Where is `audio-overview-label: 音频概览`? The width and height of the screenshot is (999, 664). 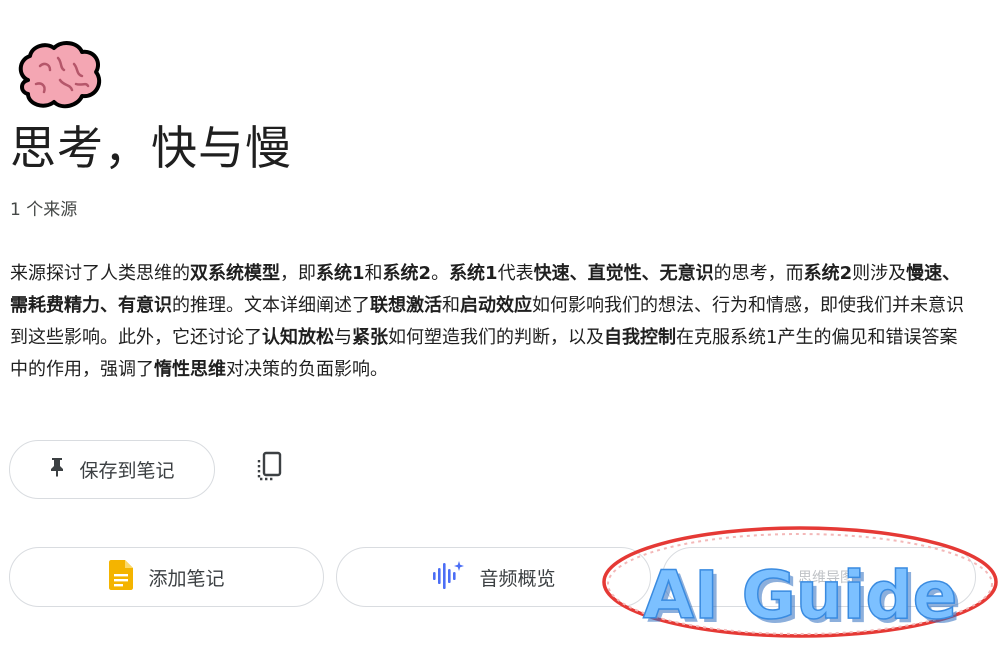 audio-overview-label: 音频概览 is located at coordinates (517, 578).